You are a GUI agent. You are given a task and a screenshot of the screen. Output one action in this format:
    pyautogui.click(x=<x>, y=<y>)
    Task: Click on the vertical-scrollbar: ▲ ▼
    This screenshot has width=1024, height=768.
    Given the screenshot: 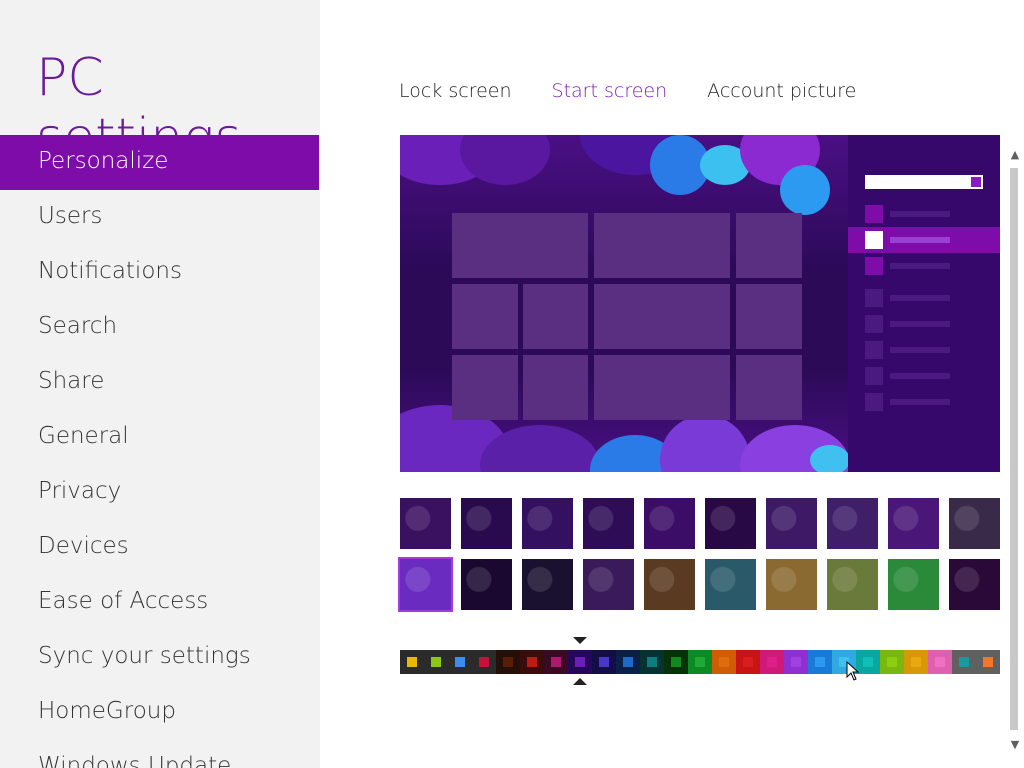 What is the action you would take?
    pyautogui.click(x=1015, y=452)
    